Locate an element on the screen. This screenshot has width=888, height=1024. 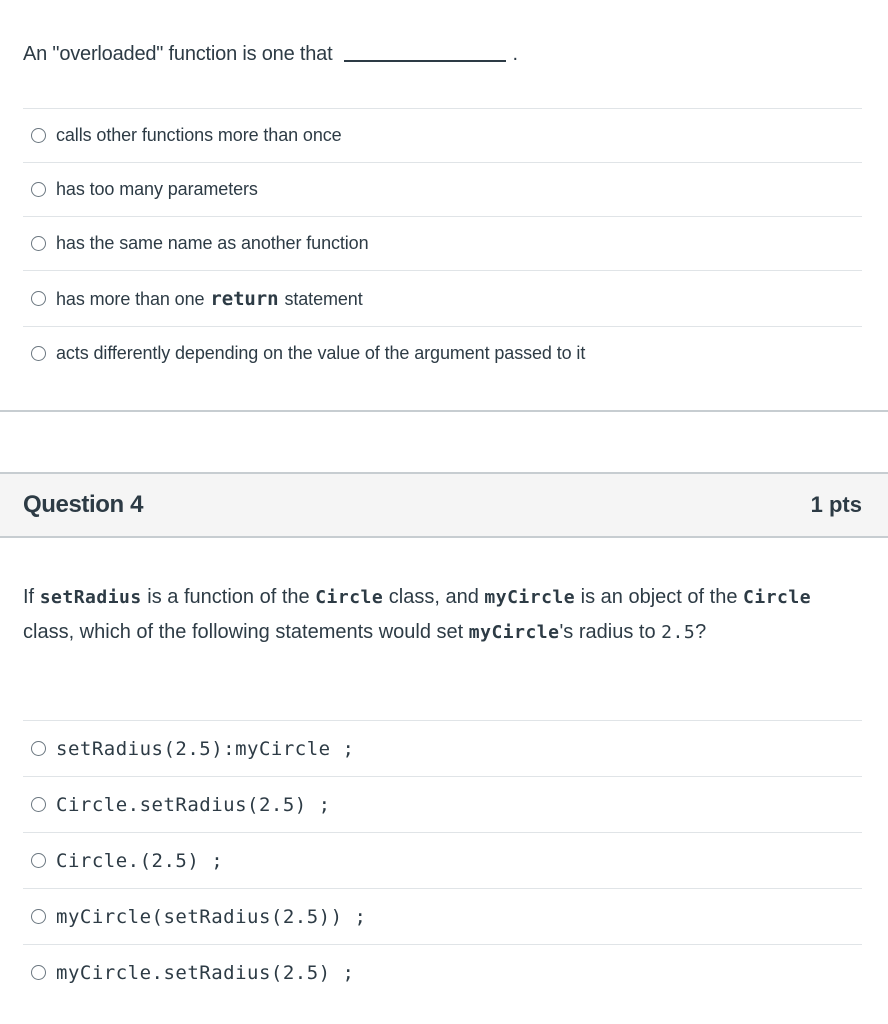
answer-option: has more than one return statement is located at coordinates (442, 298).